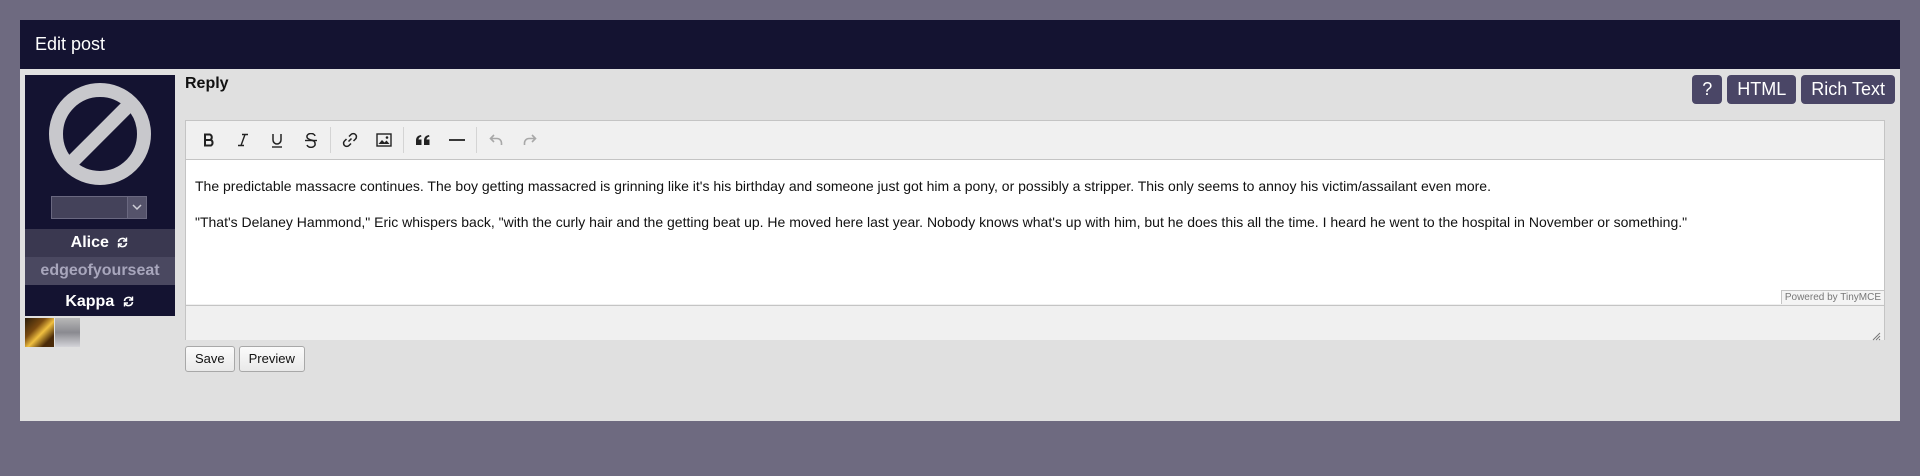 The height and width of the screenshot is (476, 1920). Describe the element at coordinates (1762, 89) in the screenshot. I see `html-mode-button: HTML` at that location.